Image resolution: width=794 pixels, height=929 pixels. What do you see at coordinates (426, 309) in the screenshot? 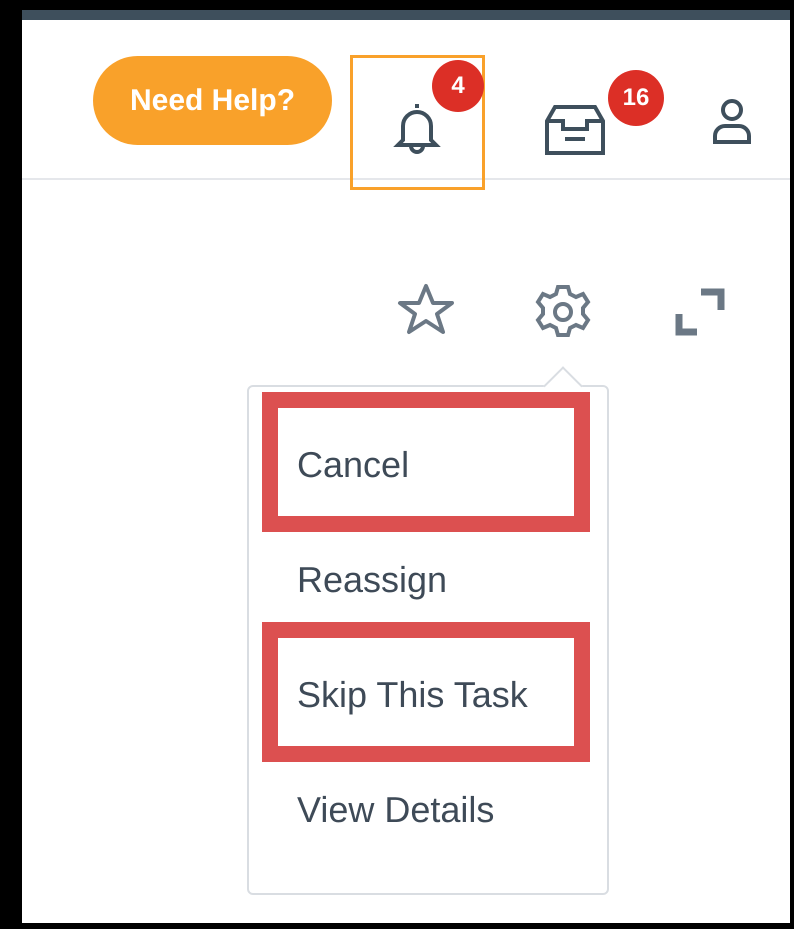
I see `star-icon` at bounding box center [426, 309].